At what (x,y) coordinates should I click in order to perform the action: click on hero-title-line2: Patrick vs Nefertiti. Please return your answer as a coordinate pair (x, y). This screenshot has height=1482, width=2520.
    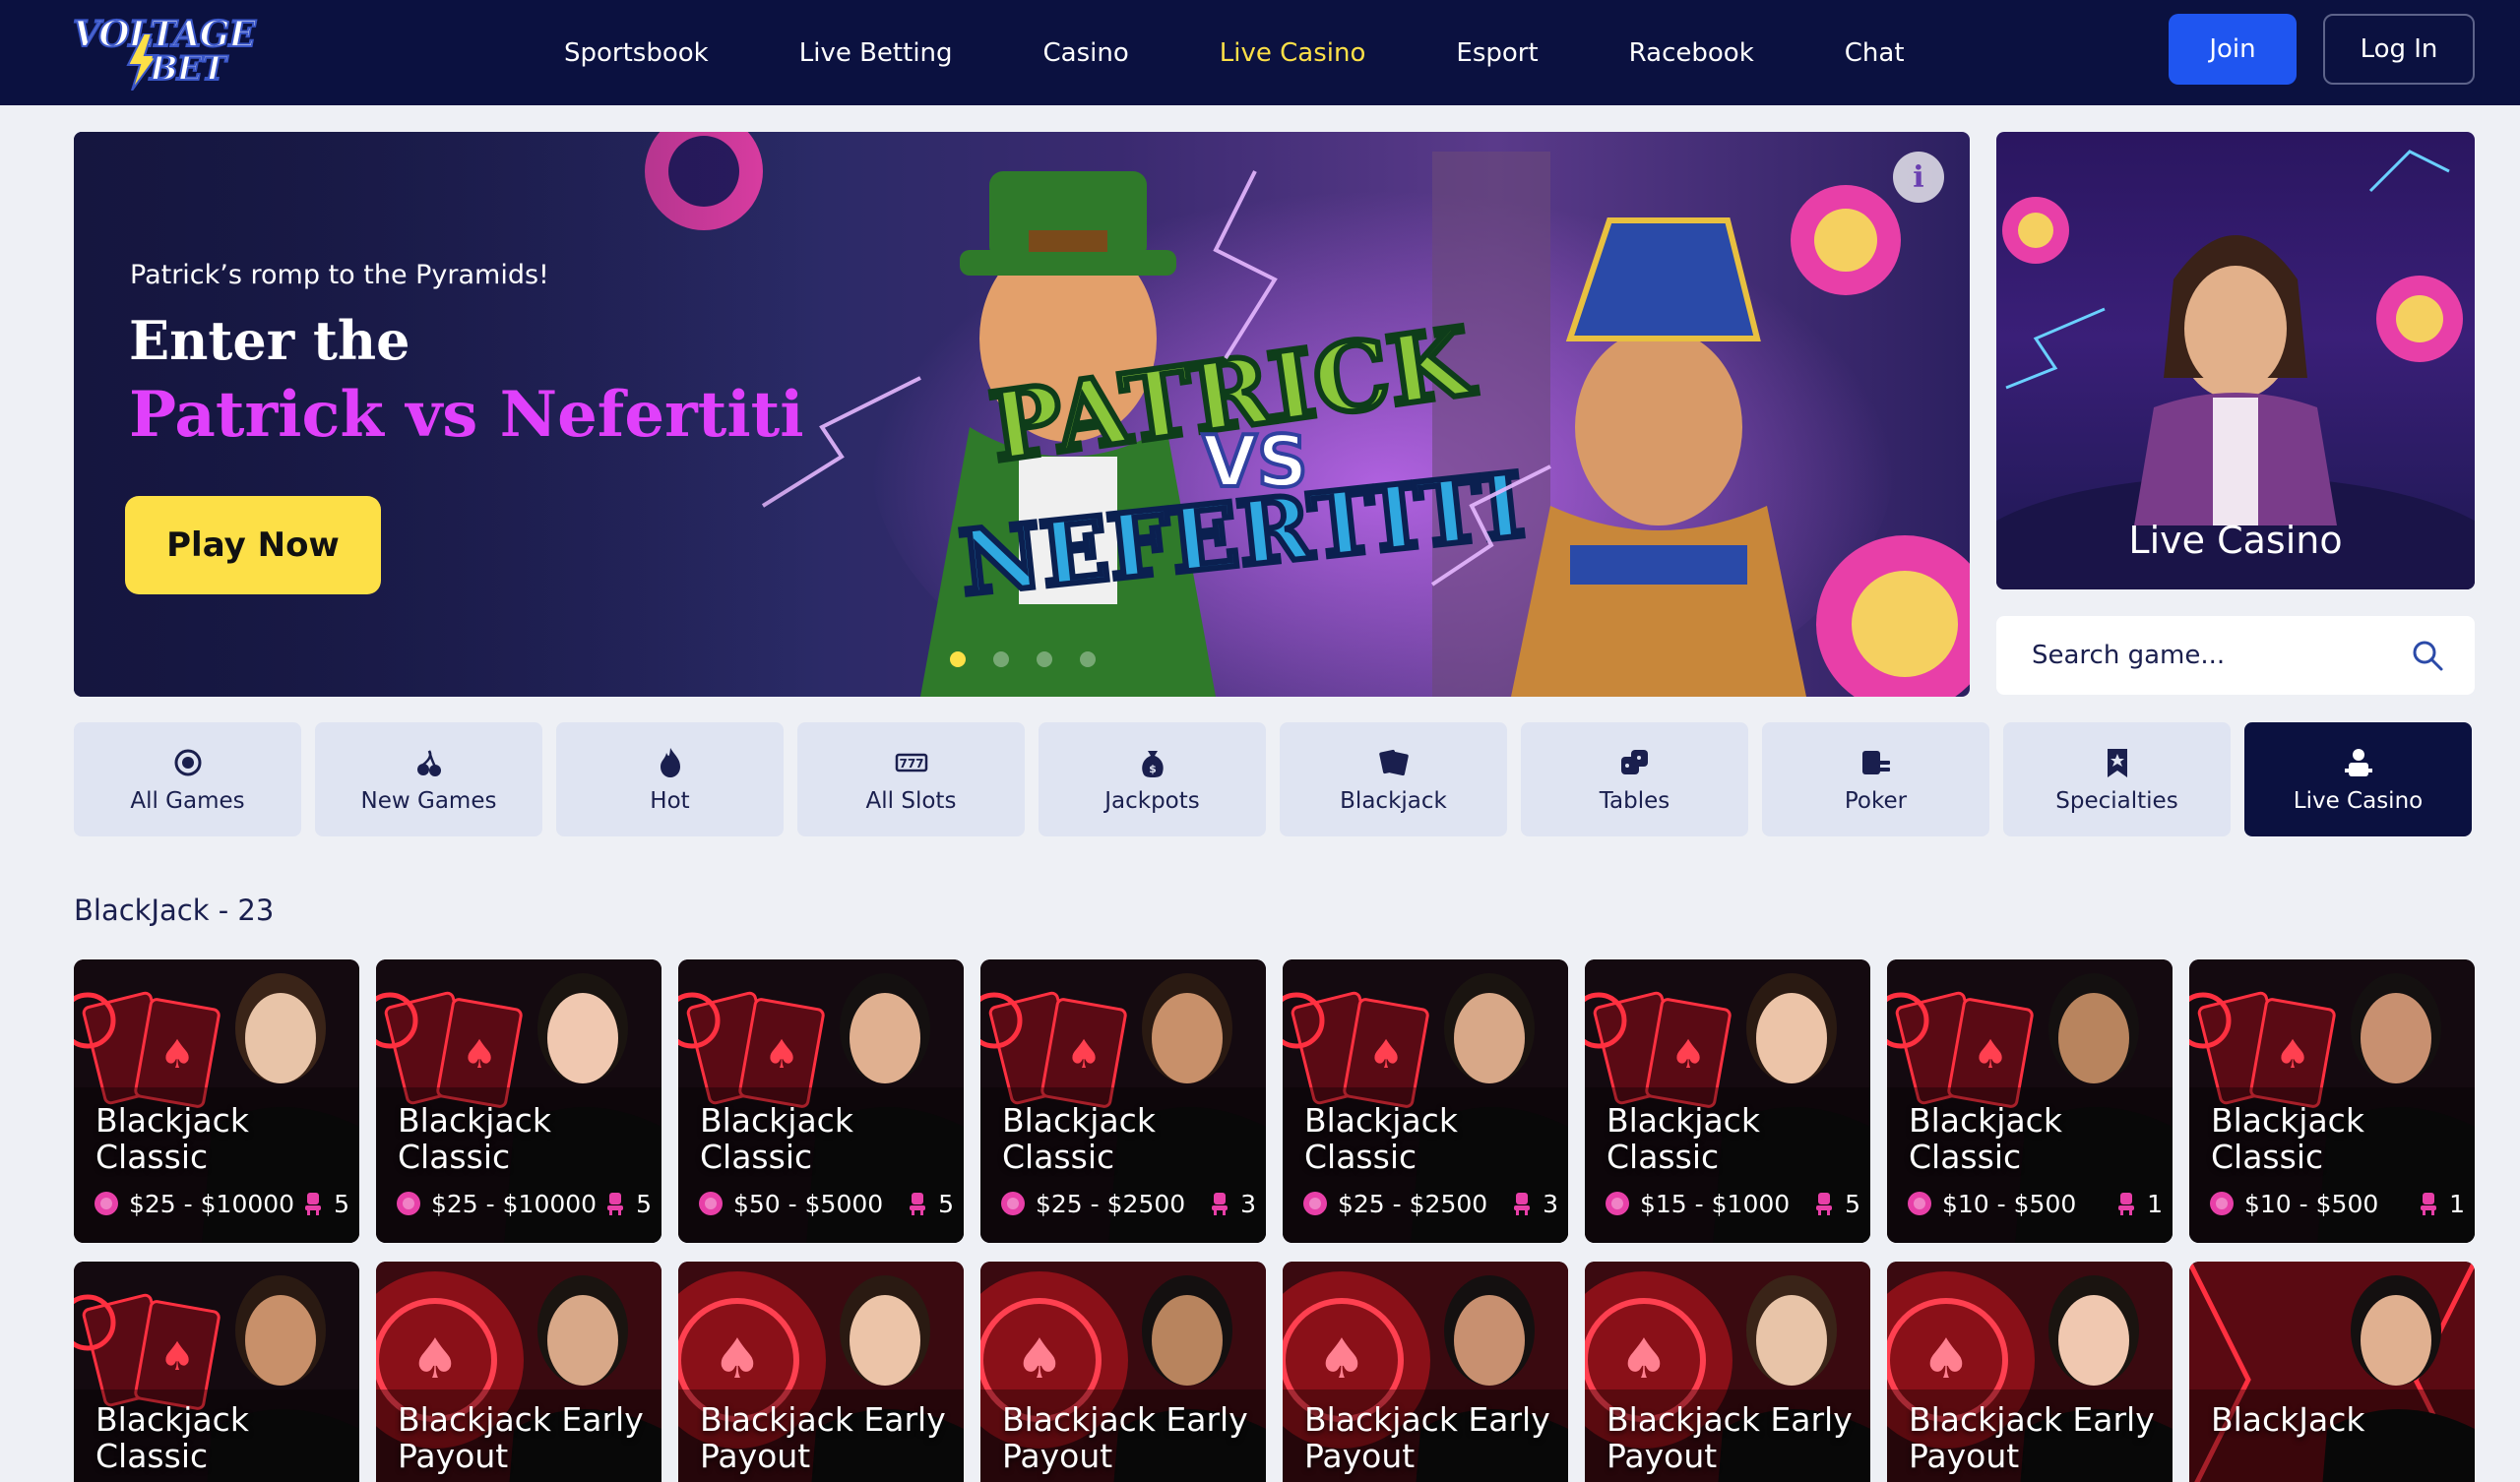
    Looking at the image, I should click on (466, 415).